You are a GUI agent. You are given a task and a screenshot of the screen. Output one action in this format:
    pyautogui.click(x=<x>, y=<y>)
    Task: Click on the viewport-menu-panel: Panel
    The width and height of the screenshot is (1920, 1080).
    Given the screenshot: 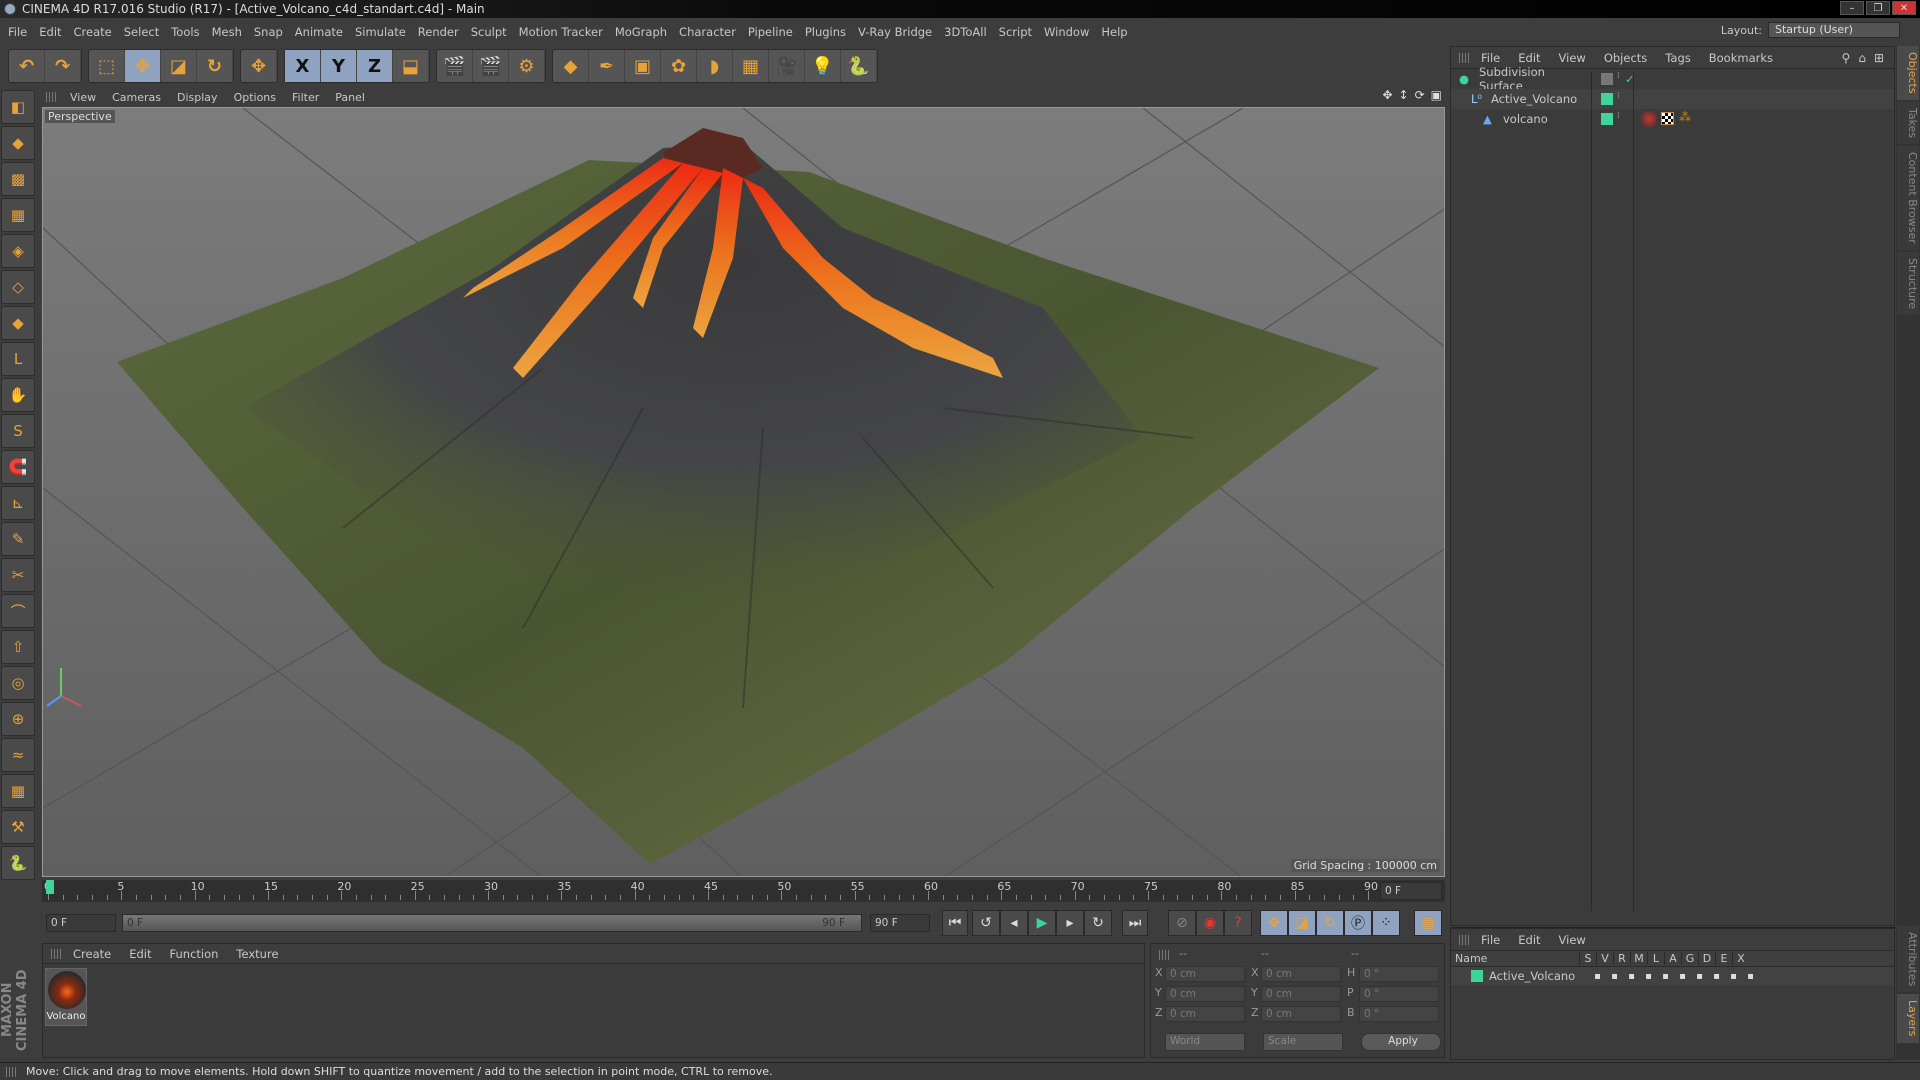 What is the action you would take?
    pyautogui.click(x=350, y=97)
    